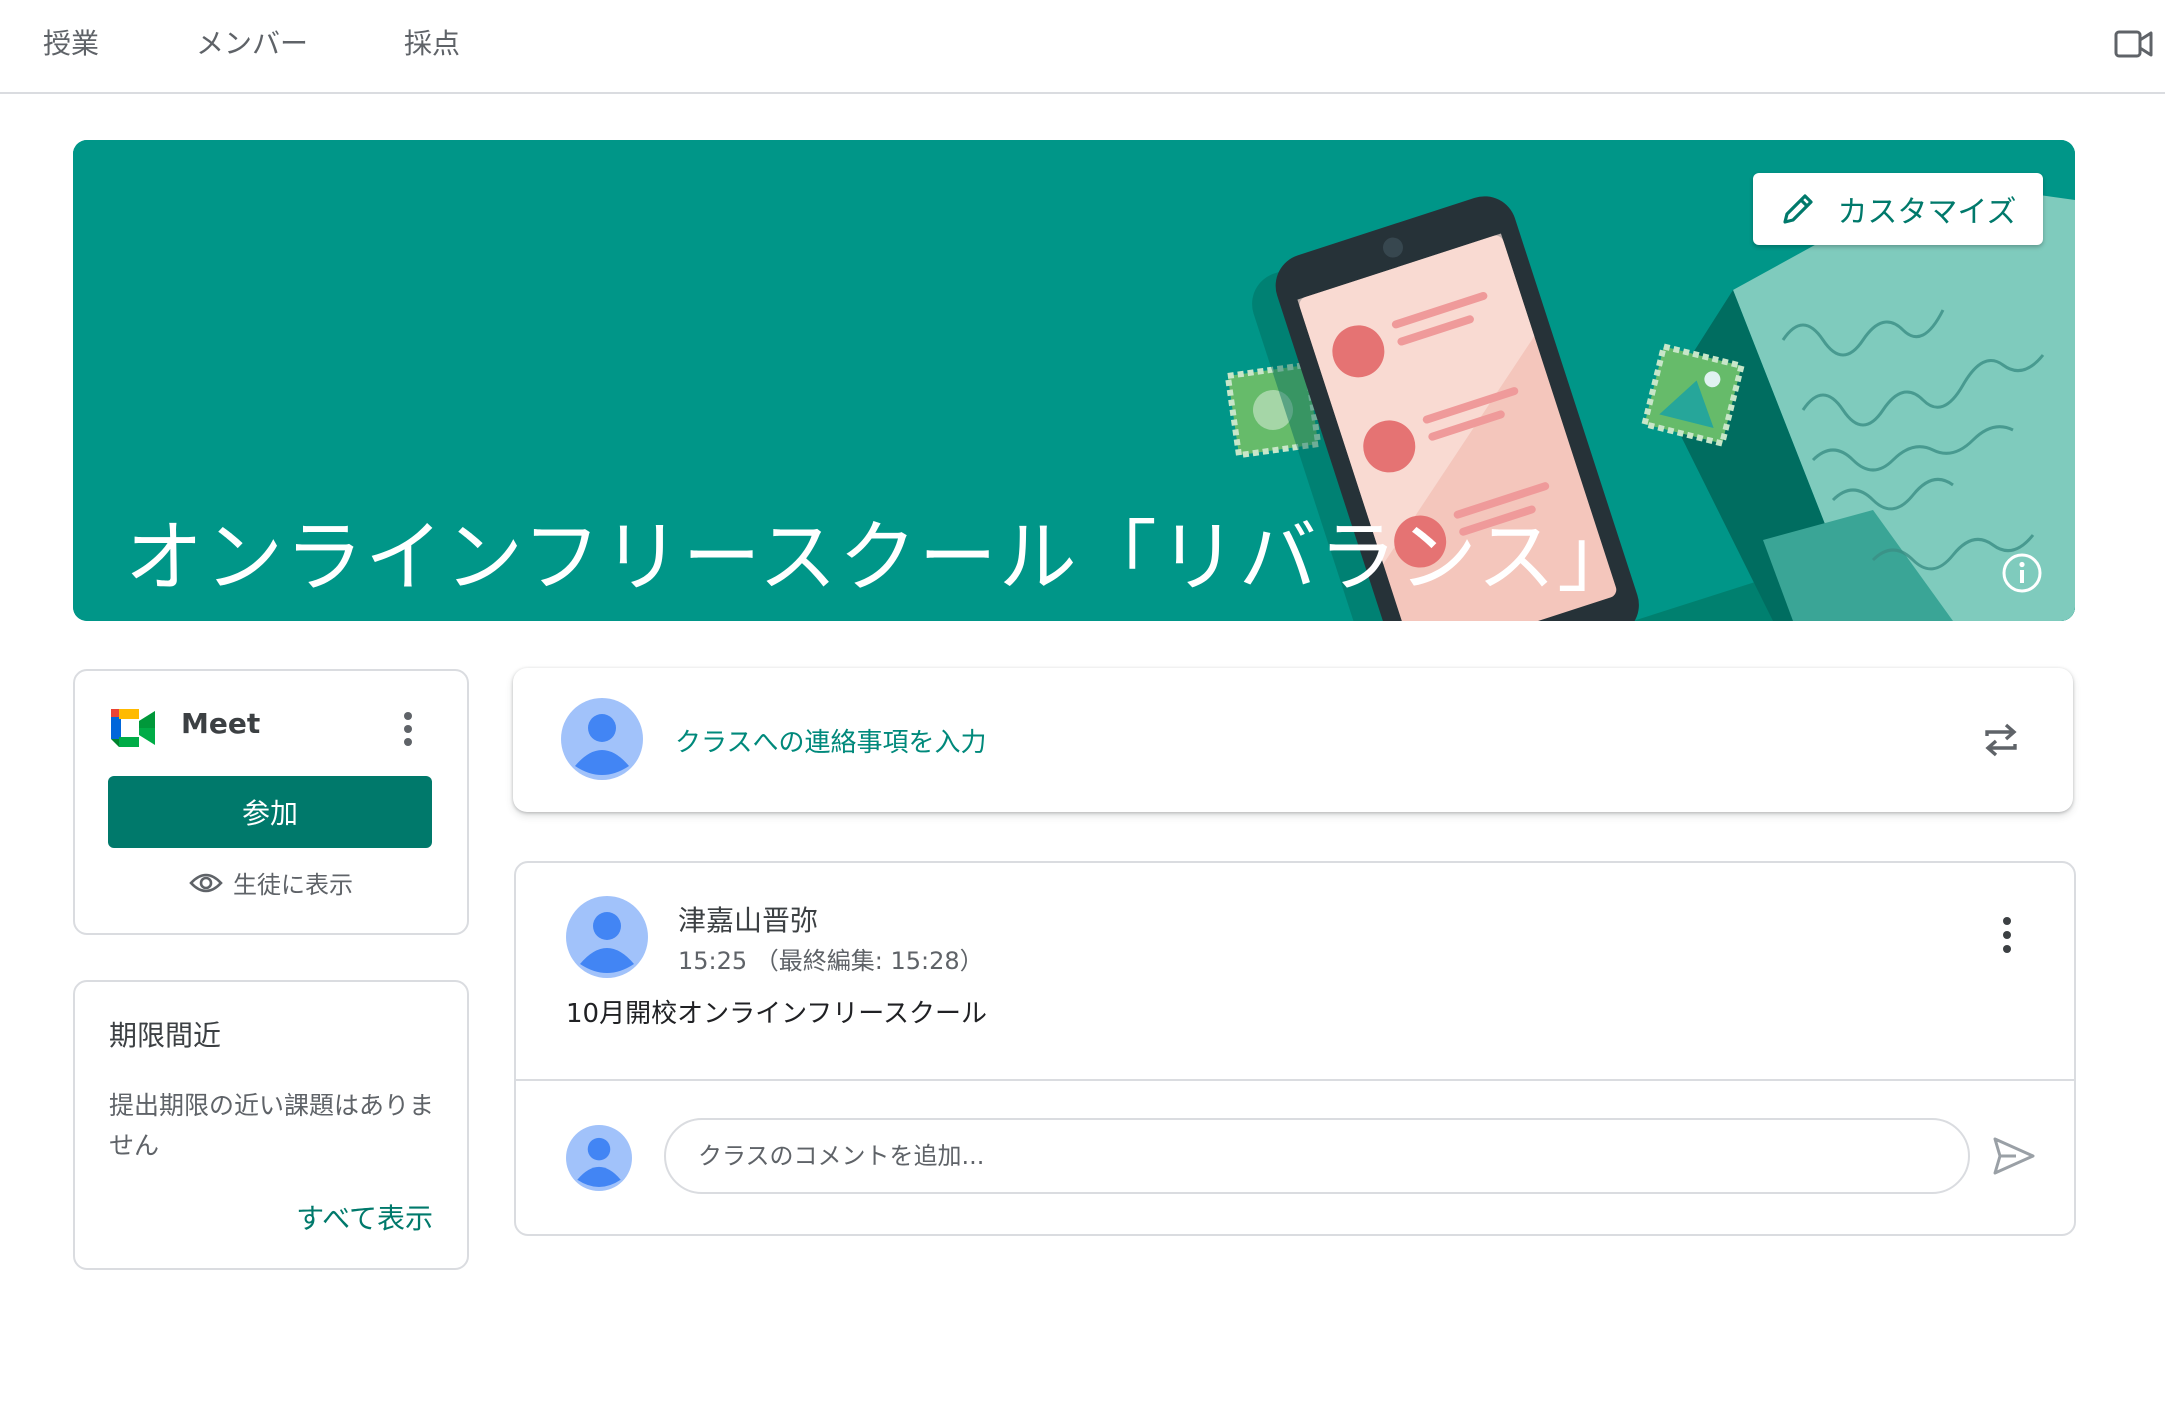 Image resolution: width=2165 pixels, height=1420 pixels. I want to click on info-icon, so click(2022, 573).